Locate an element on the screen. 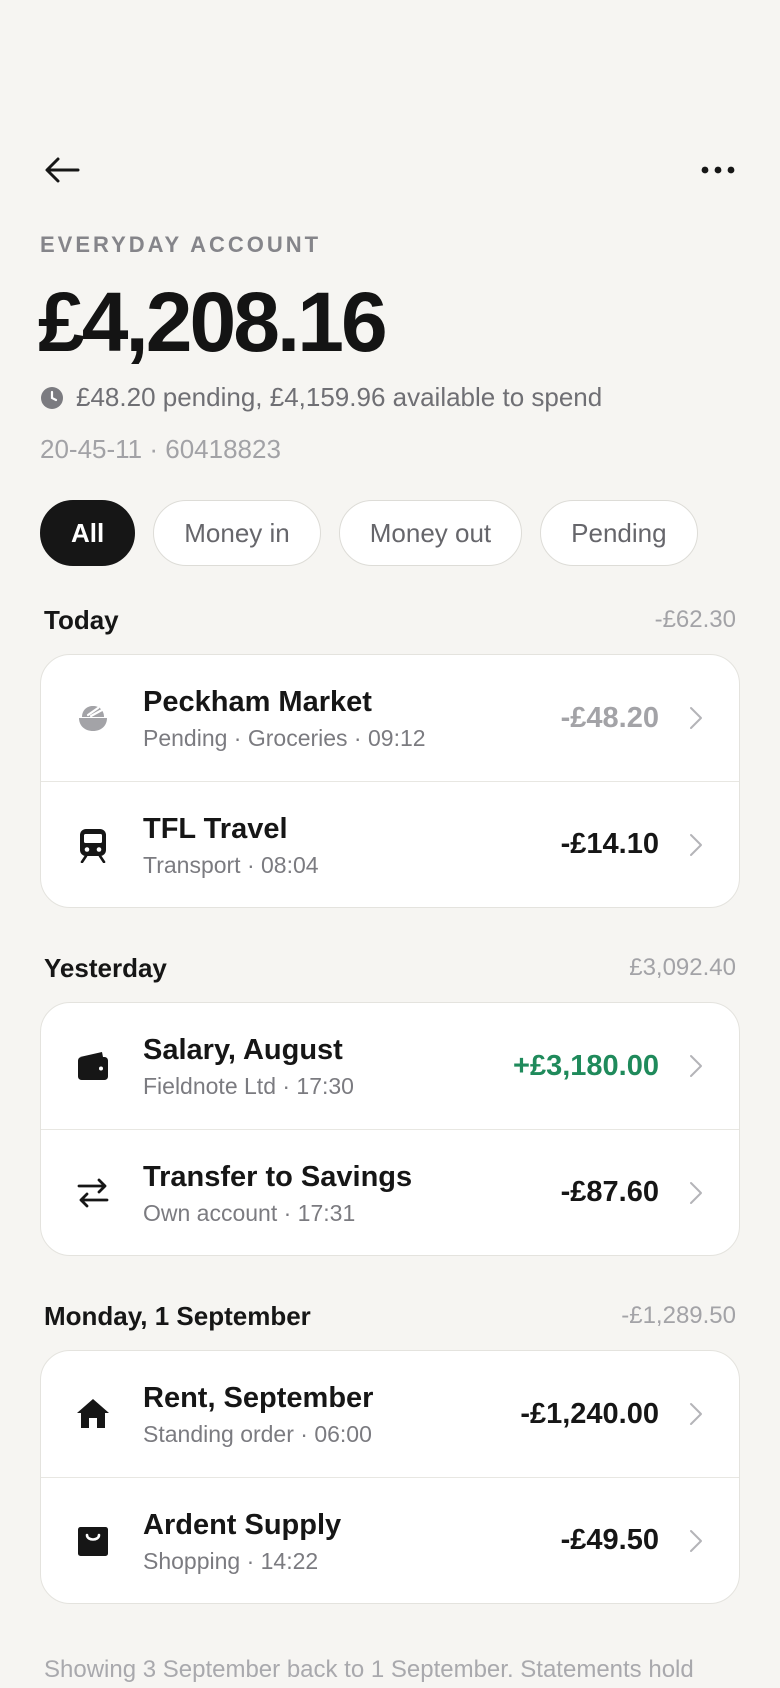  transaction-subtitle: Pending · Groceries · 09:12 is located at coordinates (284, 738).